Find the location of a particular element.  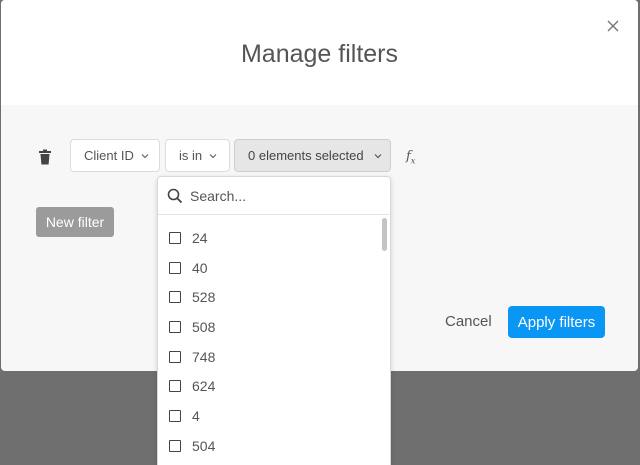

option-label: 4 is located at coordinates (196, 415).